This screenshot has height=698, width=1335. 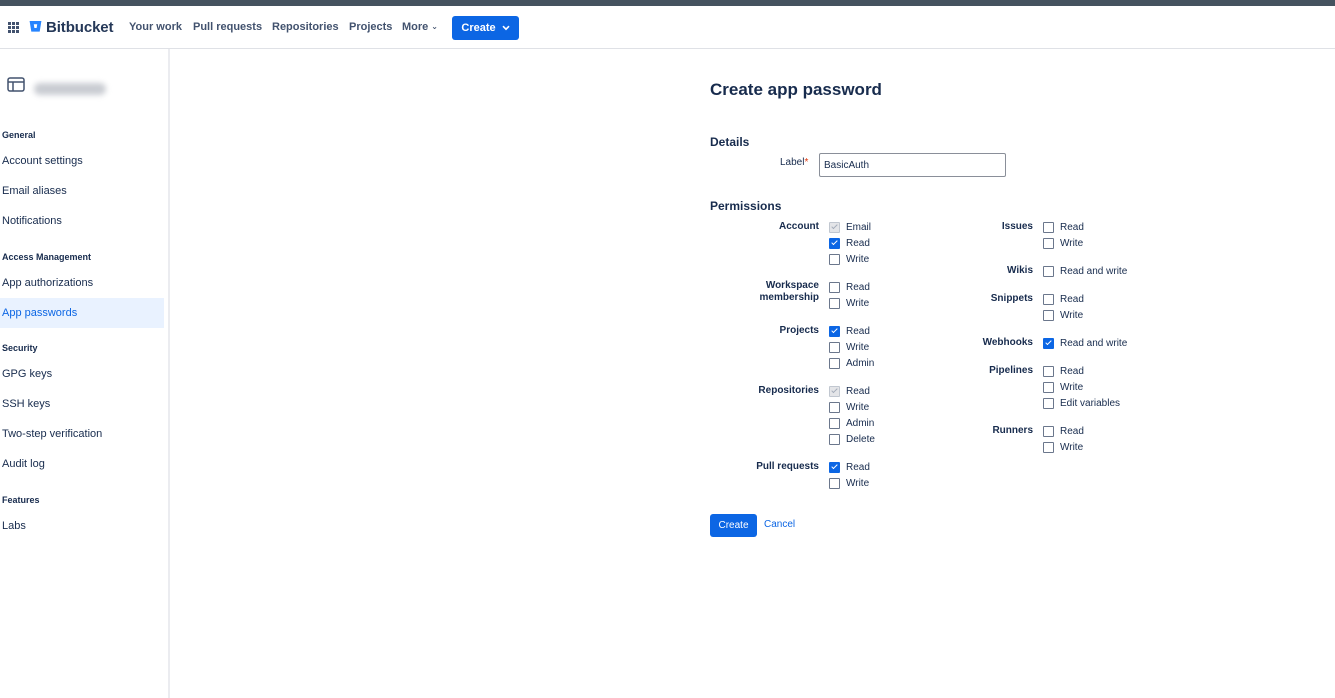 What do you see at coordinates (1063, 243) in the screenshot?
I see `issues-write-option: Write` at bounding box center [1063, 243].